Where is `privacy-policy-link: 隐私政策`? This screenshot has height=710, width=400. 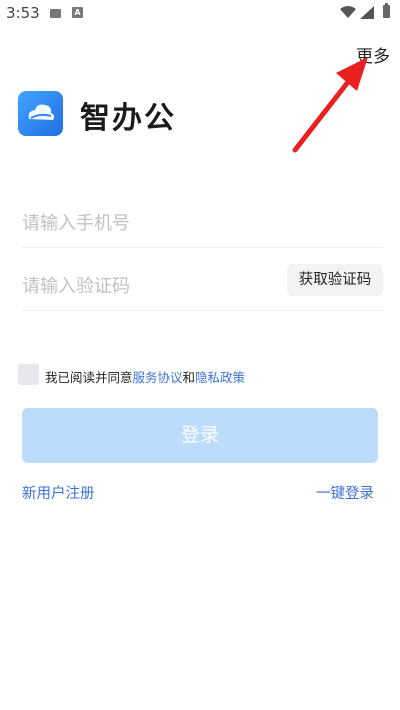
privacy-policy-link: 隐私政策 is located at coordinates (220, 377).